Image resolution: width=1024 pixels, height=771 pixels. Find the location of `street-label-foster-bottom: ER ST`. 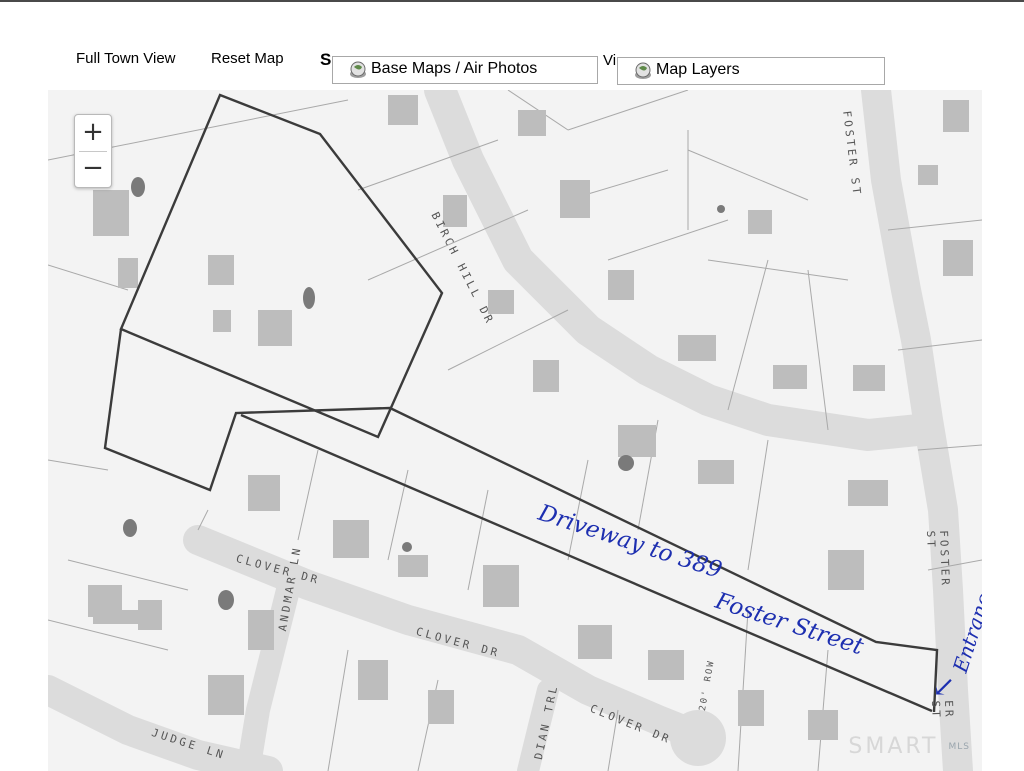

street-label-foster-bottom: ER ST is located at coordinates (942, 710).